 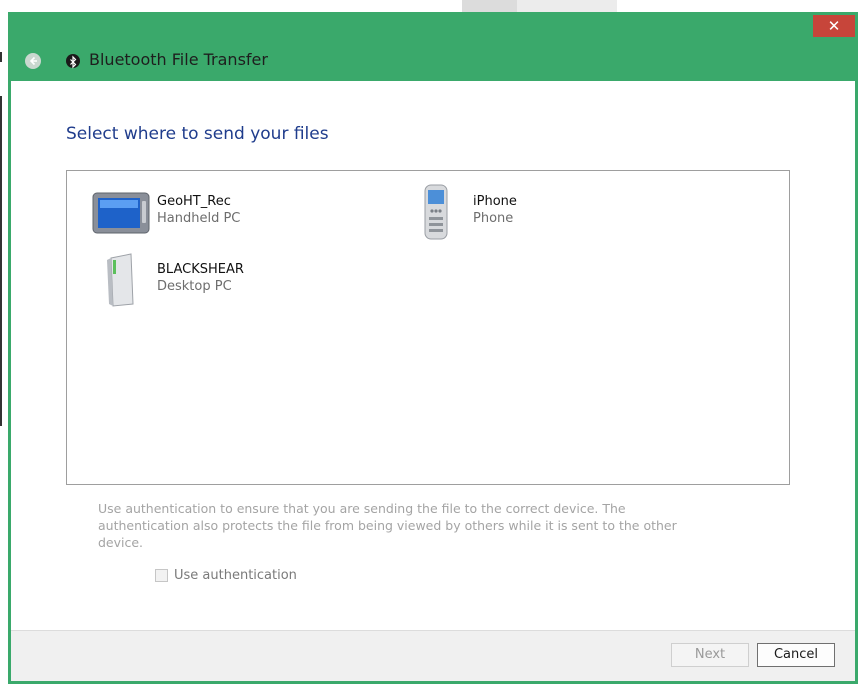 I want to click on close-button: ✕, so click(x=834, y=26).